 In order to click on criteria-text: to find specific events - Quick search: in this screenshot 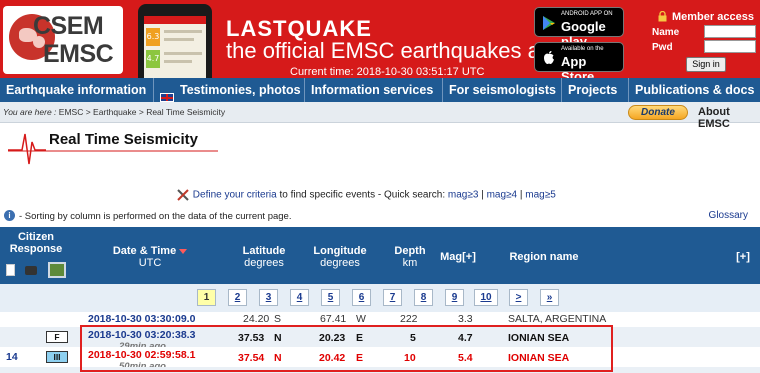, I will do `click(362, 195)`.